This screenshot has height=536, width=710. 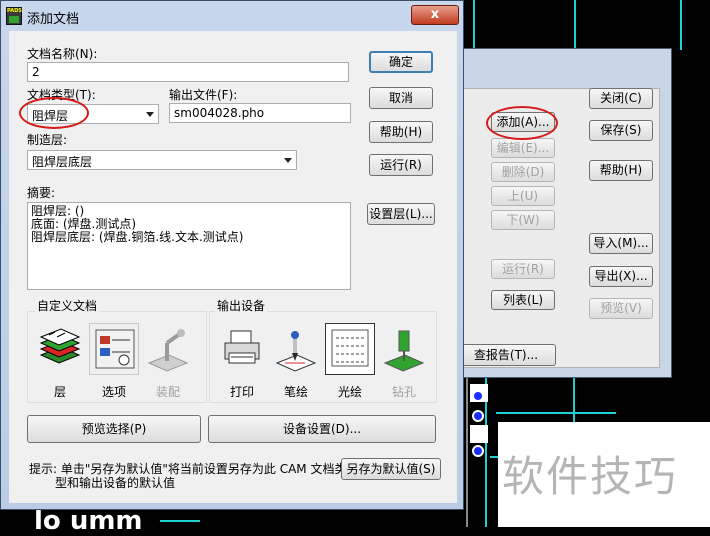 What do you see at coordinates (621, 130) in the screenshot?
I see `cam-right-button: 保存(S)` at bounding box center [621, 130].